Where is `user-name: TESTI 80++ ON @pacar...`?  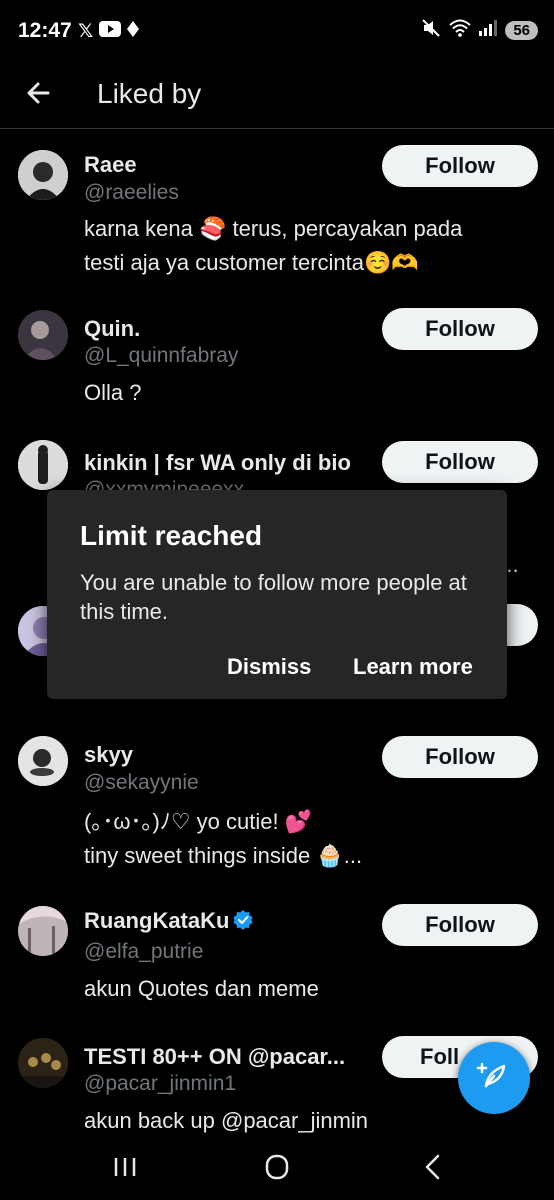
user-name: TESTI 80++ ON @pacar... is located at coordinates (214, 1057).